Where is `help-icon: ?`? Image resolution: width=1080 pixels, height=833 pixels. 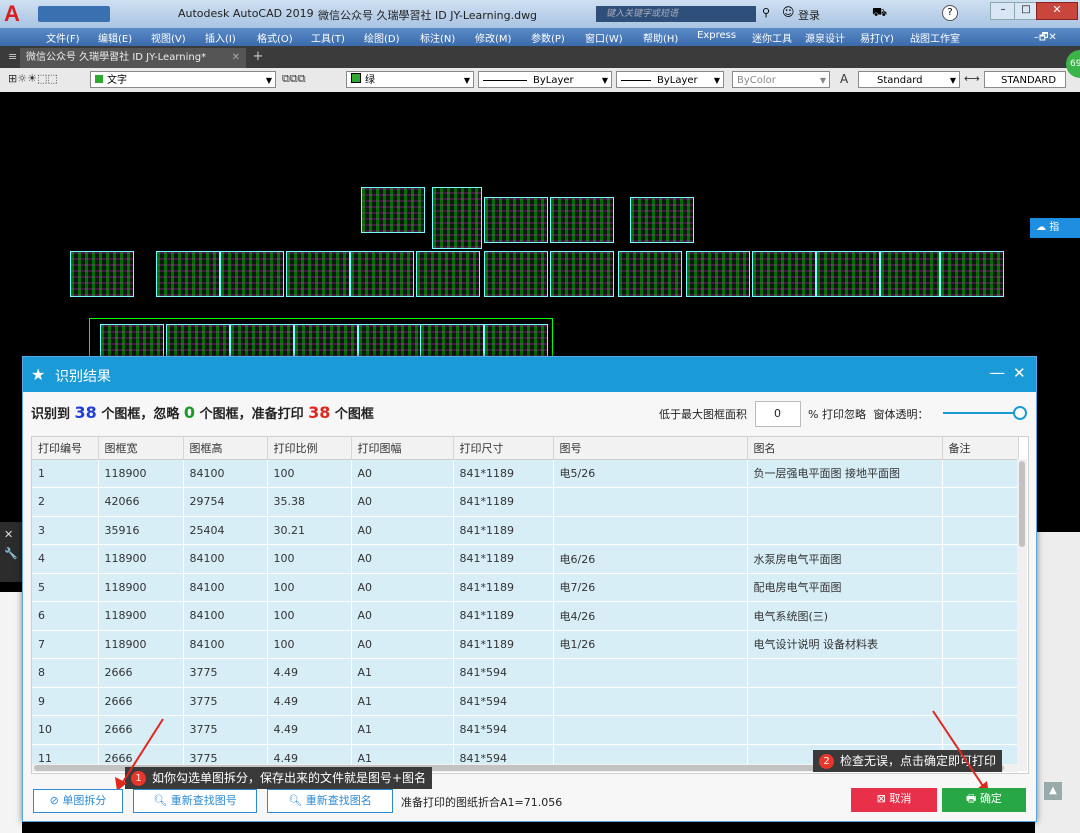
help-icon: ? is located at coordinates (950, 13).